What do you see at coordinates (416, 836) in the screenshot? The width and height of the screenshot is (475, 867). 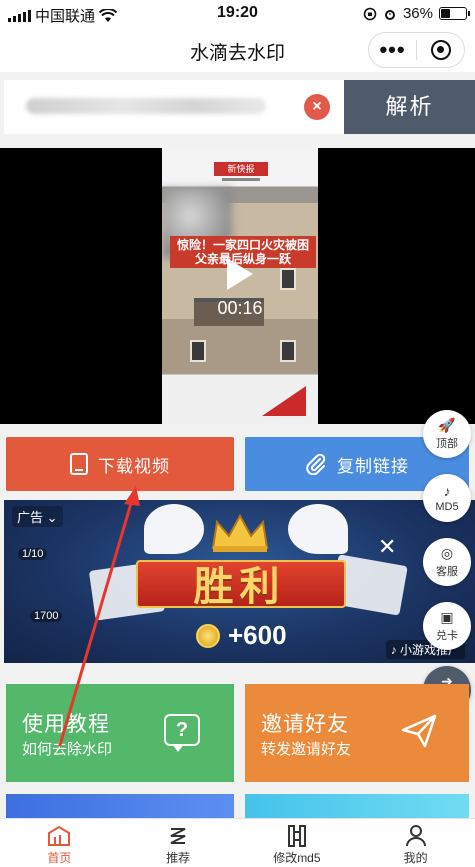 I see `user-icon` at bounding box center [416, 836].